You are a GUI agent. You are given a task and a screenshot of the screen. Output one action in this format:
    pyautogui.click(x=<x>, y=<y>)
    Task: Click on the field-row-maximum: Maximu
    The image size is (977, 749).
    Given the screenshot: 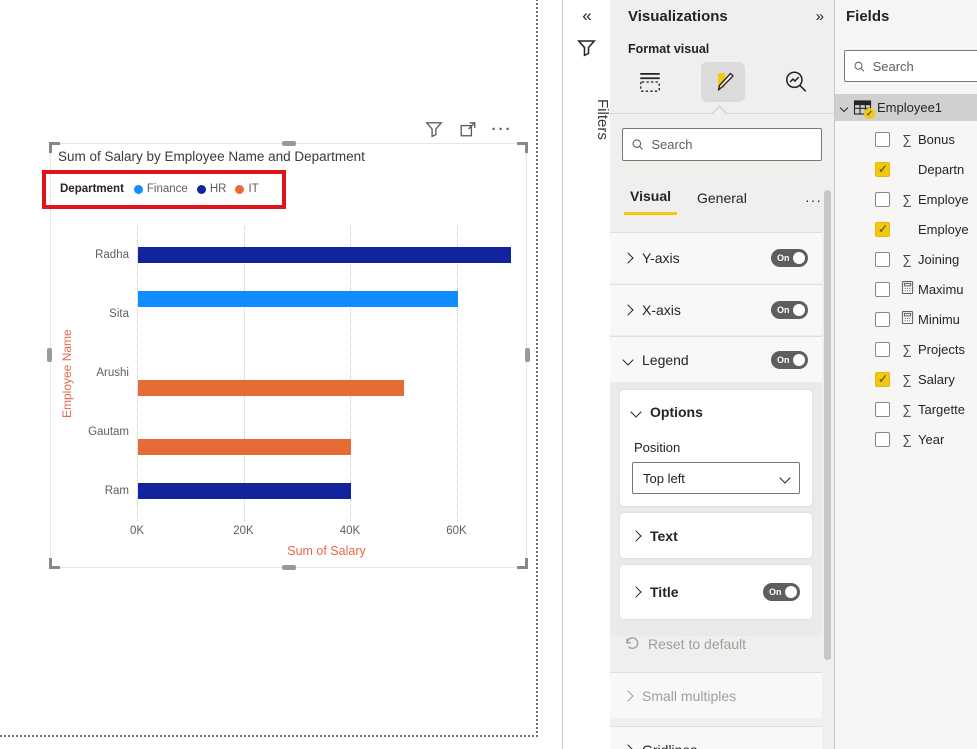 What is the action you would take?
    pyautogui.click(x=906, y=289)
    